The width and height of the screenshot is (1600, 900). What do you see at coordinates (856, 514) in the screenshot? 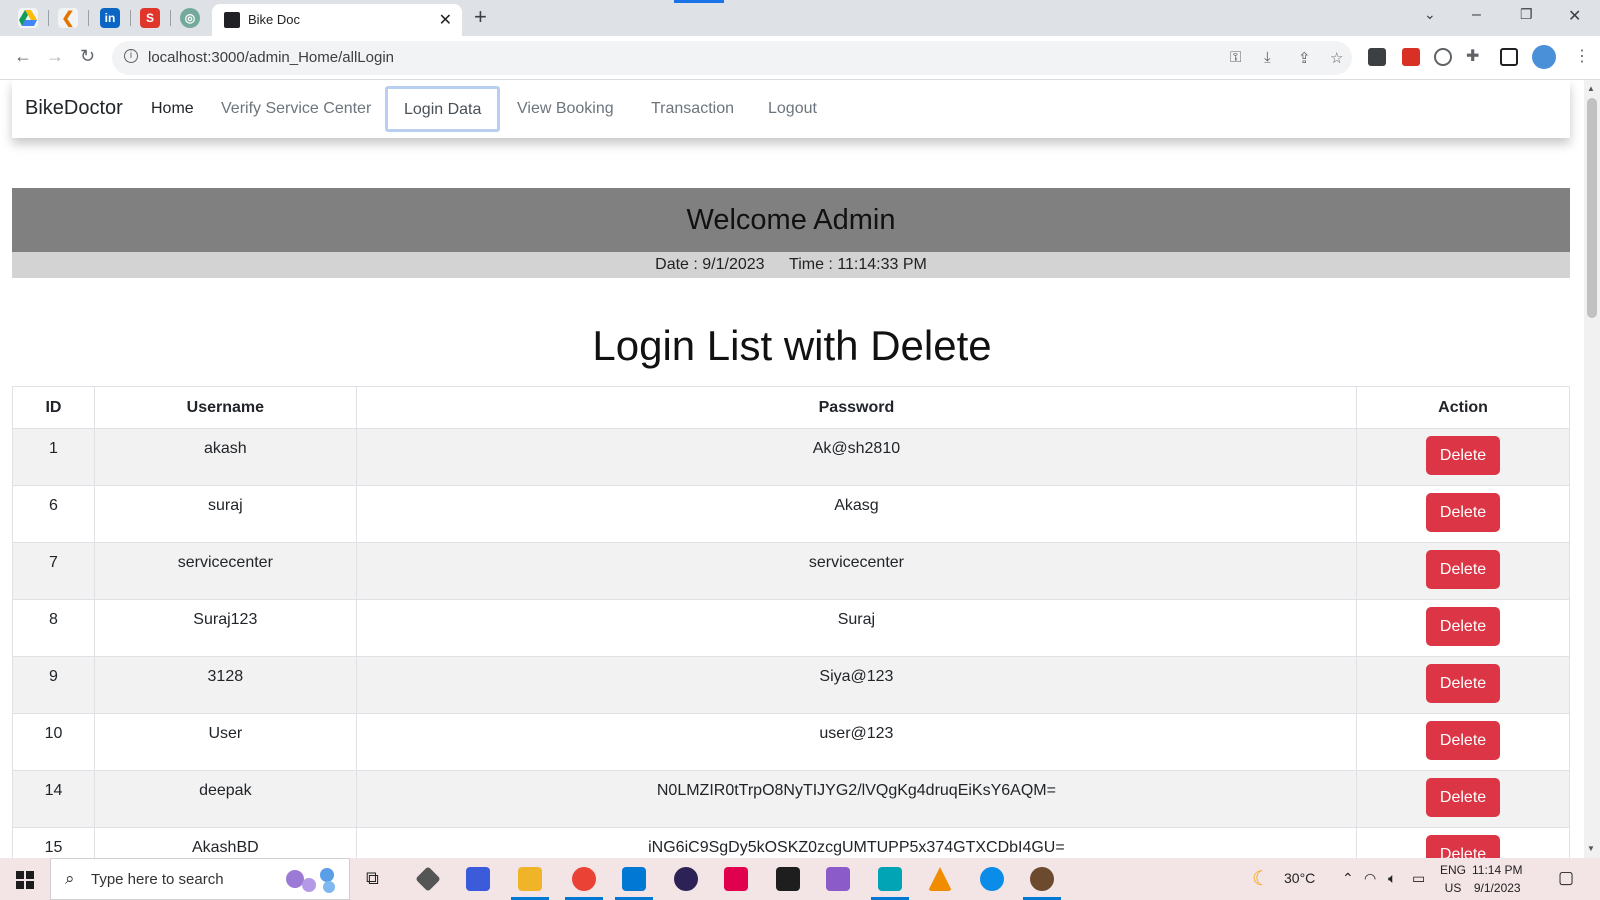
I see `cell-password: Akasg` at bounding box center [856, 514].